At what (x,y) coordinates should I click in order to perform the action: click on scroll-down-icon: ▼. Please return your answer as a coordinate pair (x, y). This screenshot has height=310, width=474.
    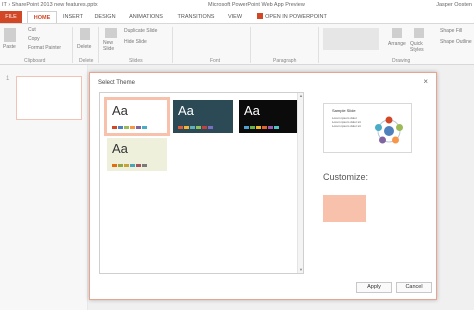
    Looking at the image, I should click on (301, 270).